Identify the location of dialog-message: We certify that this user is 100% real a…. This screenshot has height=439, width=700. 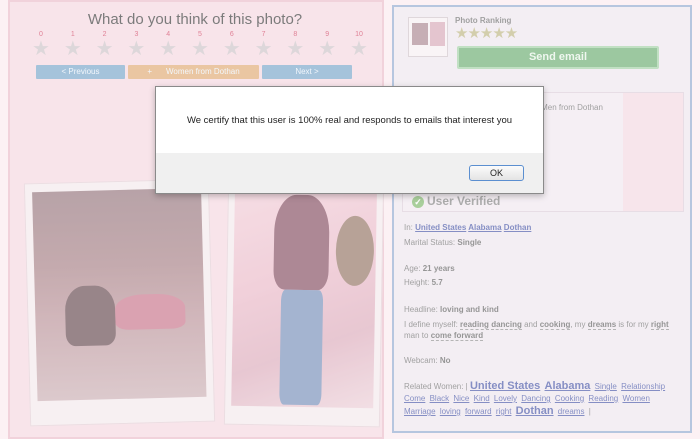
(349, 120).